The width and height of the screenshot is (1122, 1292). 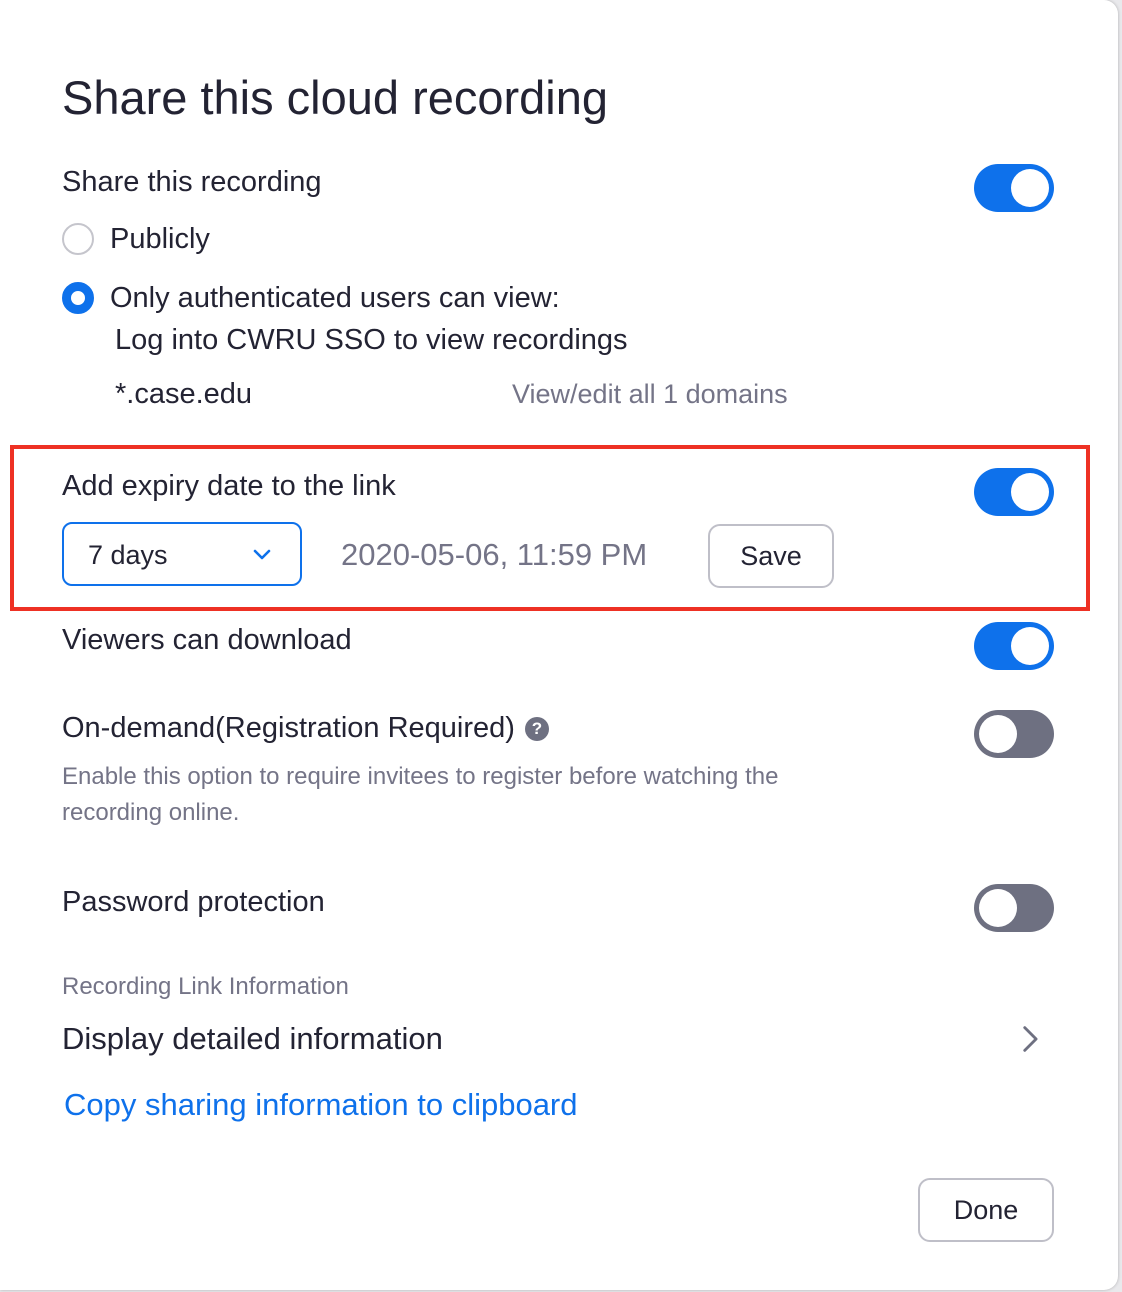 What do you see at coordinates (192, 182) in the screenshot?
I see `share-recording-label: Share this recording` at bounding box center [192, 182].